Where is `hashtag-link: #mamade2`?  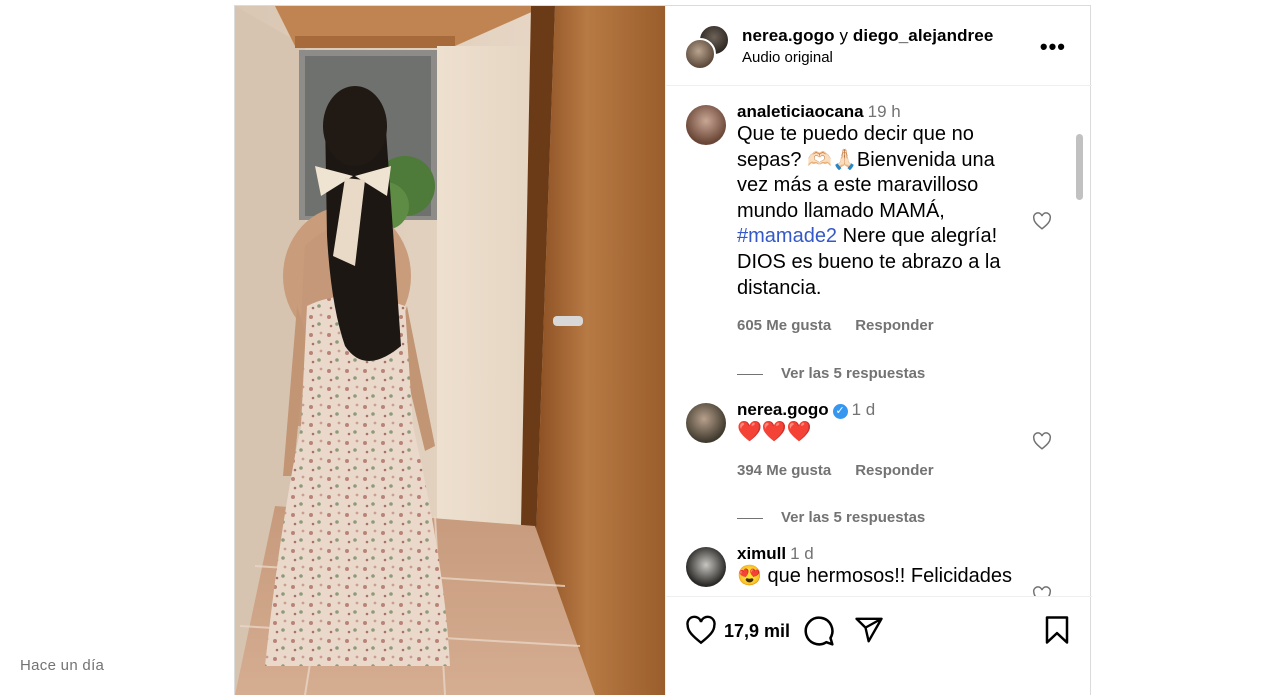
hashtag-link: #mamade2 is located at coordinates (787, 236).